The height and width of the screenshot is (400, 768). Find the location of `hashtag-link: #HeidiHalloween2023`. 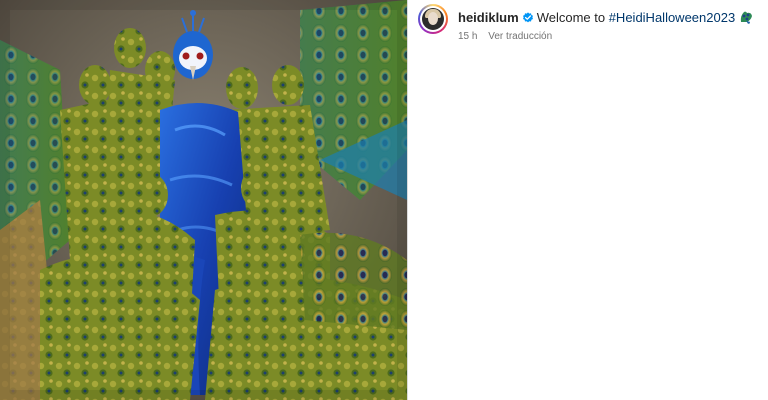

hashtag-link: #HeidiHalloween2023 is located at coordinates (672, 17).